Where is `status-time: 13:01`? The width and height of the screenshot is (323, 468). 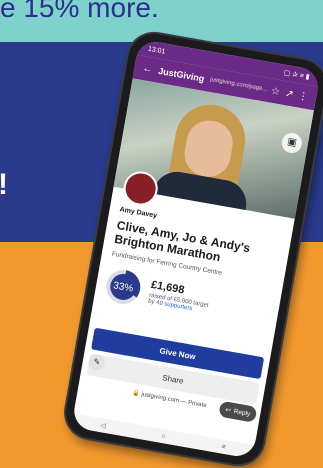 status-time: 13:01 is located at coordinates (156, 50).